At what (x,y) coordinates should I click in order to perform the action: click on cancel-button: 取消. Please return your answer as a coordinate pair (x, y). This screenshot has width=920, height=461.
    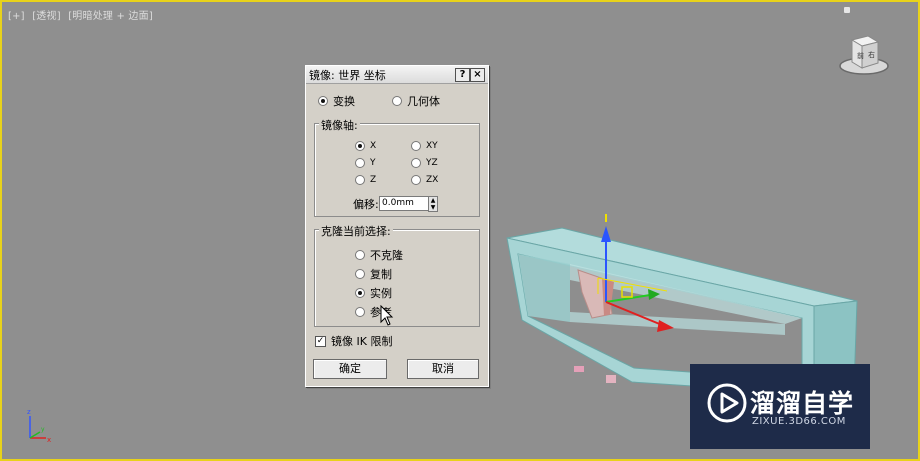
    Looking at the image, I should click on (443, 369).